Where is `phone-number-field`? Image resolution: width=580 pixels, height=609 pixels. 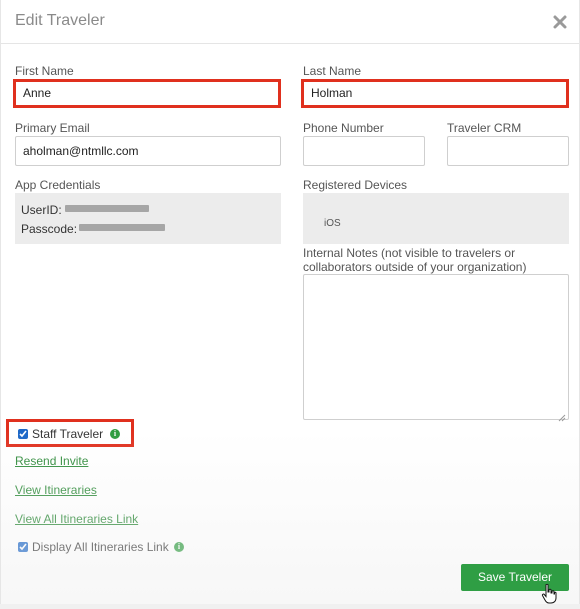 phone-number-field is located at coordinates (364, 151).